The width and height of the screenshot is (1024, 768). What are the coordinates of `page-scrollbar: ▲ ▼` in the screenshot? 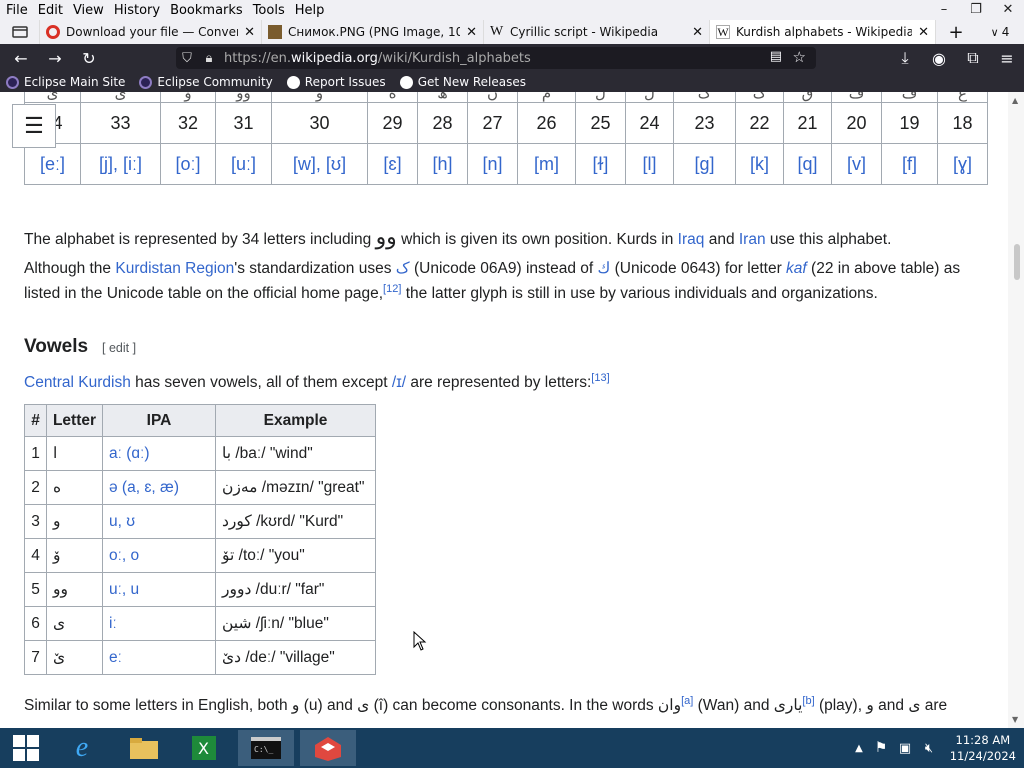 It's located at (1016, 410).